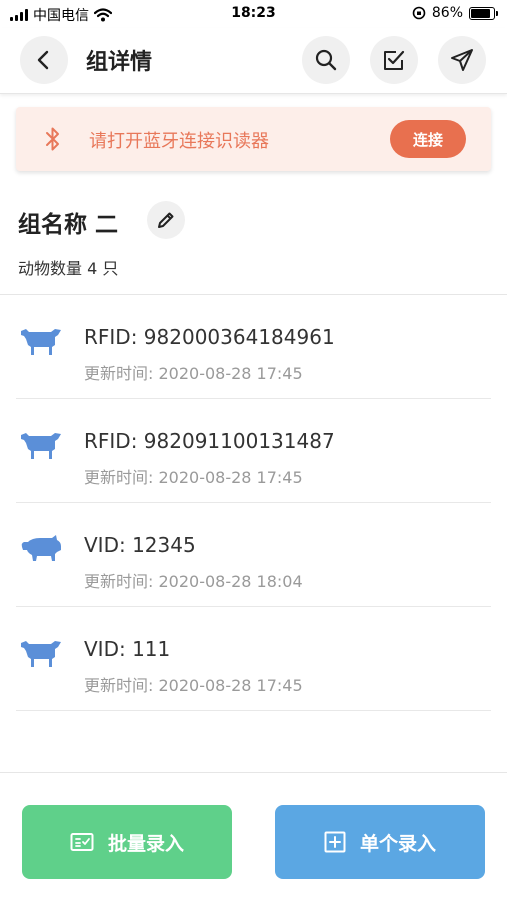  I want to click on status-bar: 中国电信 18:23 86%, so click(253, 14).